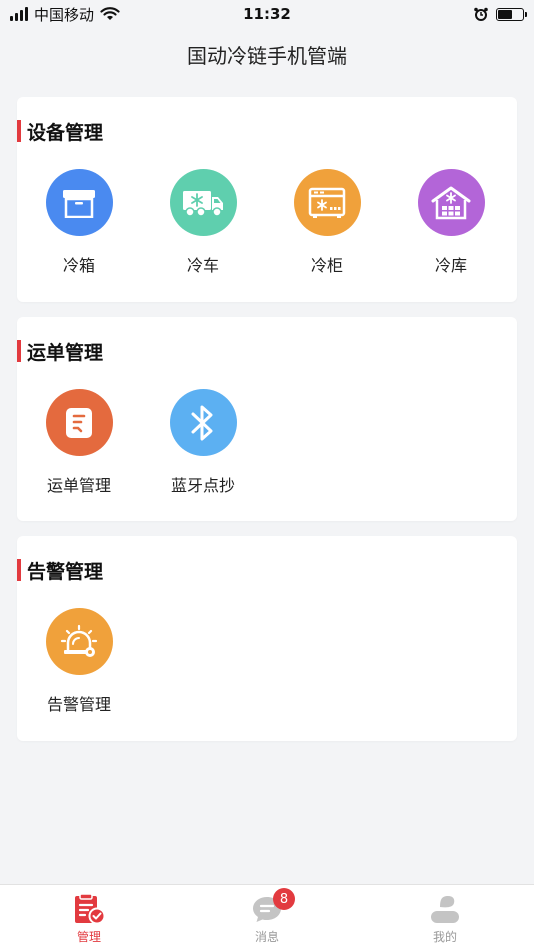 This screenshot has width=534, height=950. I want to click on tab-label: 我的, so click(444, 937).